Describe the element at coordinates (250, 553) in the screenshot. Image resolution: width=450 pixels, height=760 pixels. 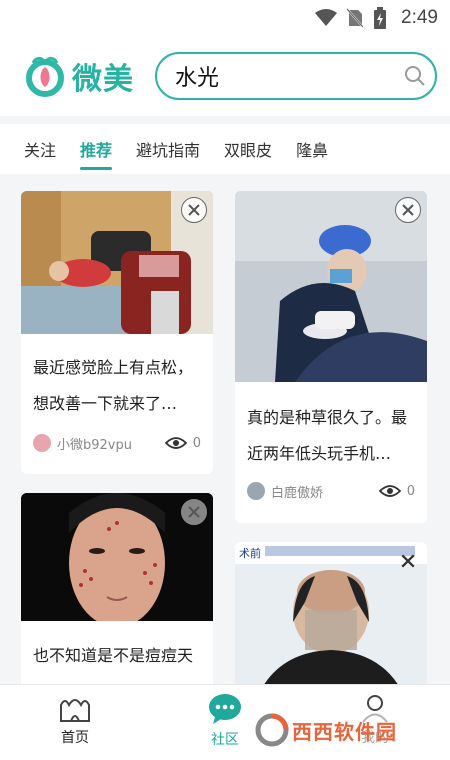
I see `banner-text: 术前` at that location.